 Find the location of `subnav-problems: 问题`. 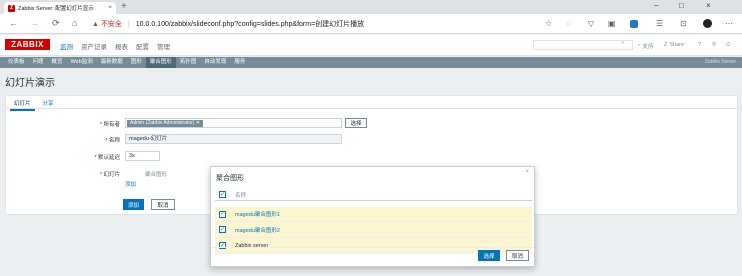

subnav-problems: 问题 is located at coordinates (38, 62).